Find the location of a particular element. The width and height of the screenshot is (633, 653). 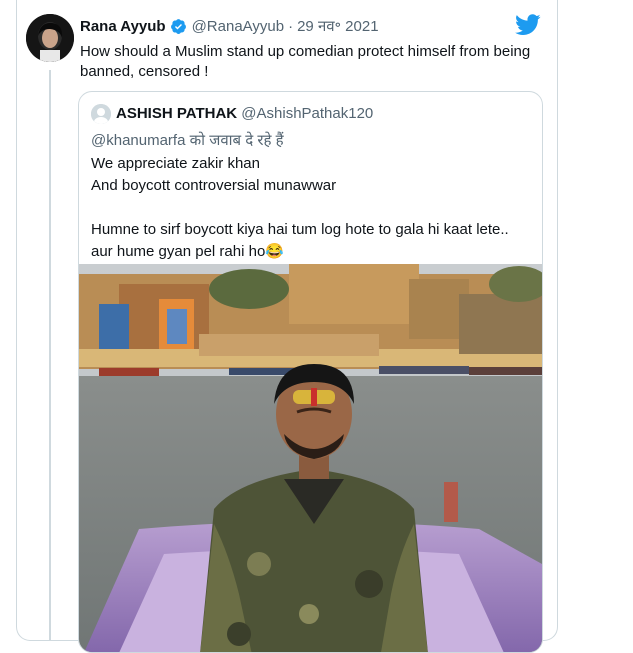

reply-mention: @khanumarfa is located at coordinates (138, 140).